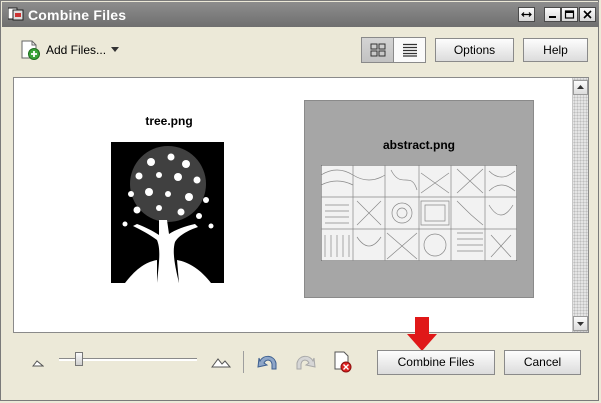 The image size is (601, 403). What do you see at coordinates (474, 50) in the screenshot?
I see `options-button: Options` at bounding box center [474, 50].